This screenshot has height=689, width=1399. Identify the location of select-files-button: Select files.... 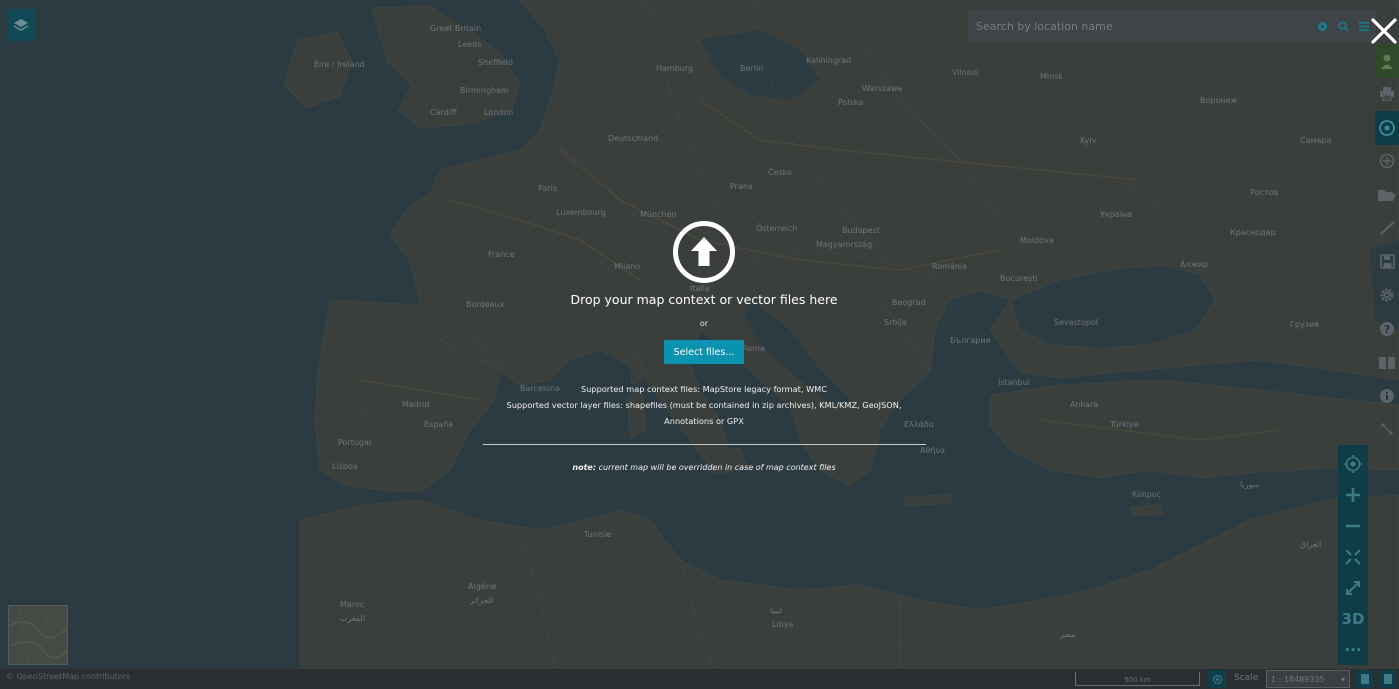
(704, 352).